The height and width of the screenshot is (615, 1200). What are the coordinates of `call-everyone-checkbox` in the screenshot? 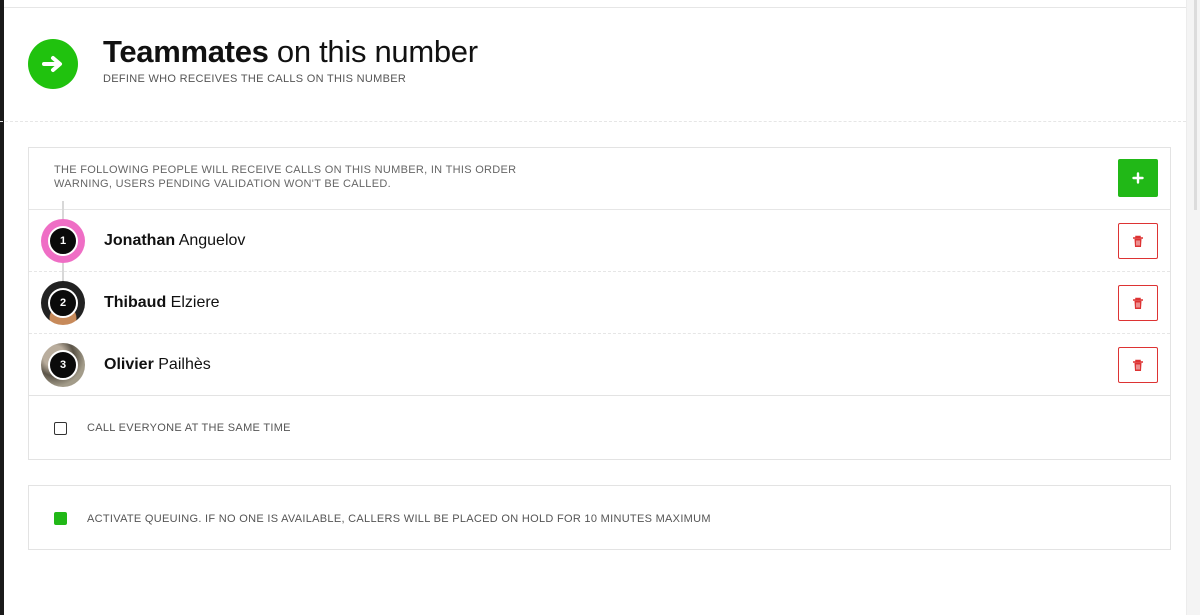 It's located at (60, 428).